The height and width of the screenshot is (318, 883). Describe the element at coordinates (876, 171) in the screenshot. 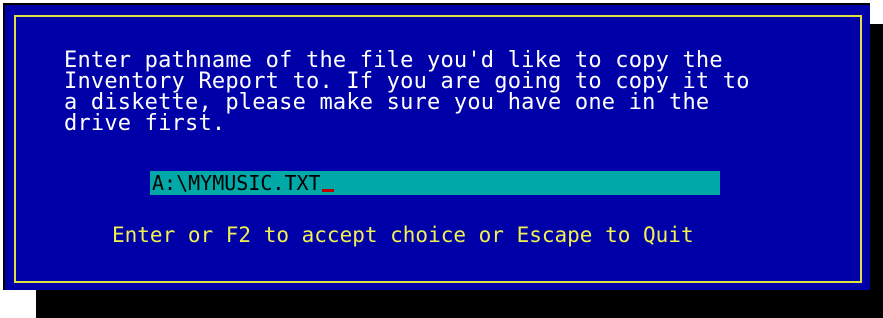

I see `dialog-shadow-right` at that location.